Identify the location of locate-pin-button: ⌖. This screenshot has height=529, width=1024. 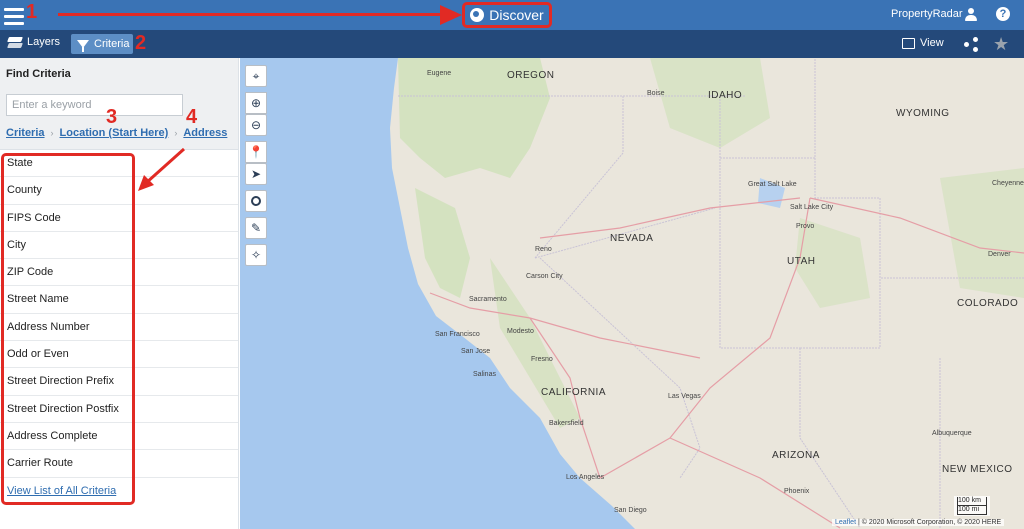
(256, 76).